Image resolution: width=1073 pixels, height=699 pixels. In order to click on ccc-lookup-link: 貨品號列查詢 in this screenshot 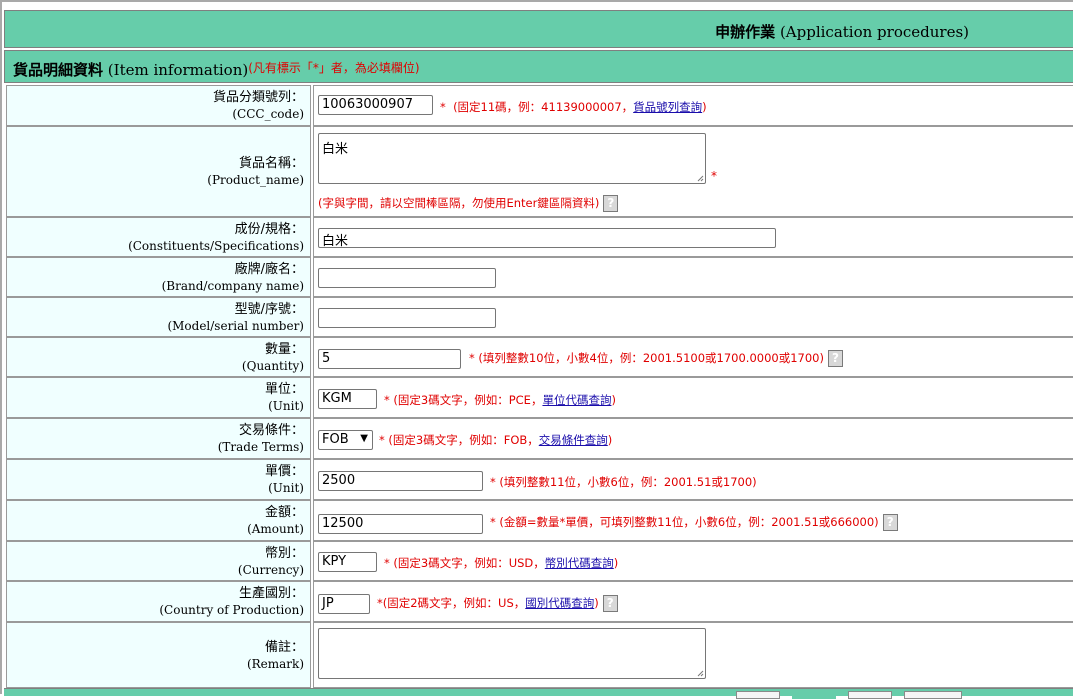, I will do `click(667, 107)`.